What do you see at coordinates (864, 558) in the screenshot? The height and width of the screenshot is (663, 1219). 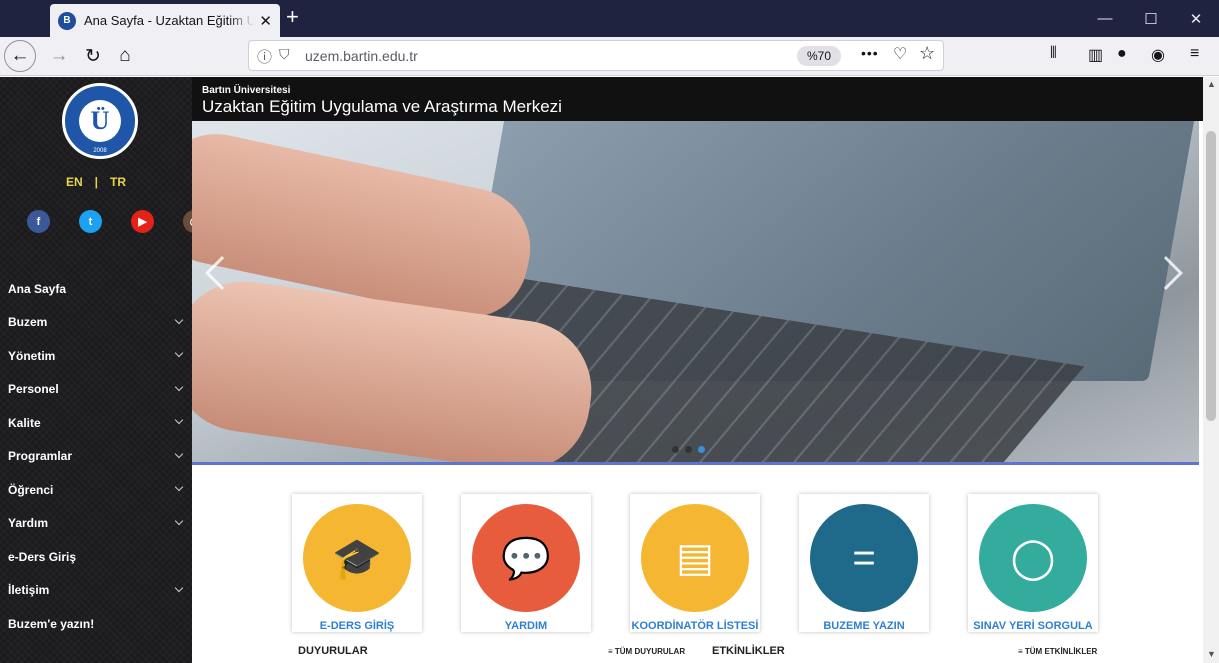 I see `message-icon: =` at bounding box center [864, 558].